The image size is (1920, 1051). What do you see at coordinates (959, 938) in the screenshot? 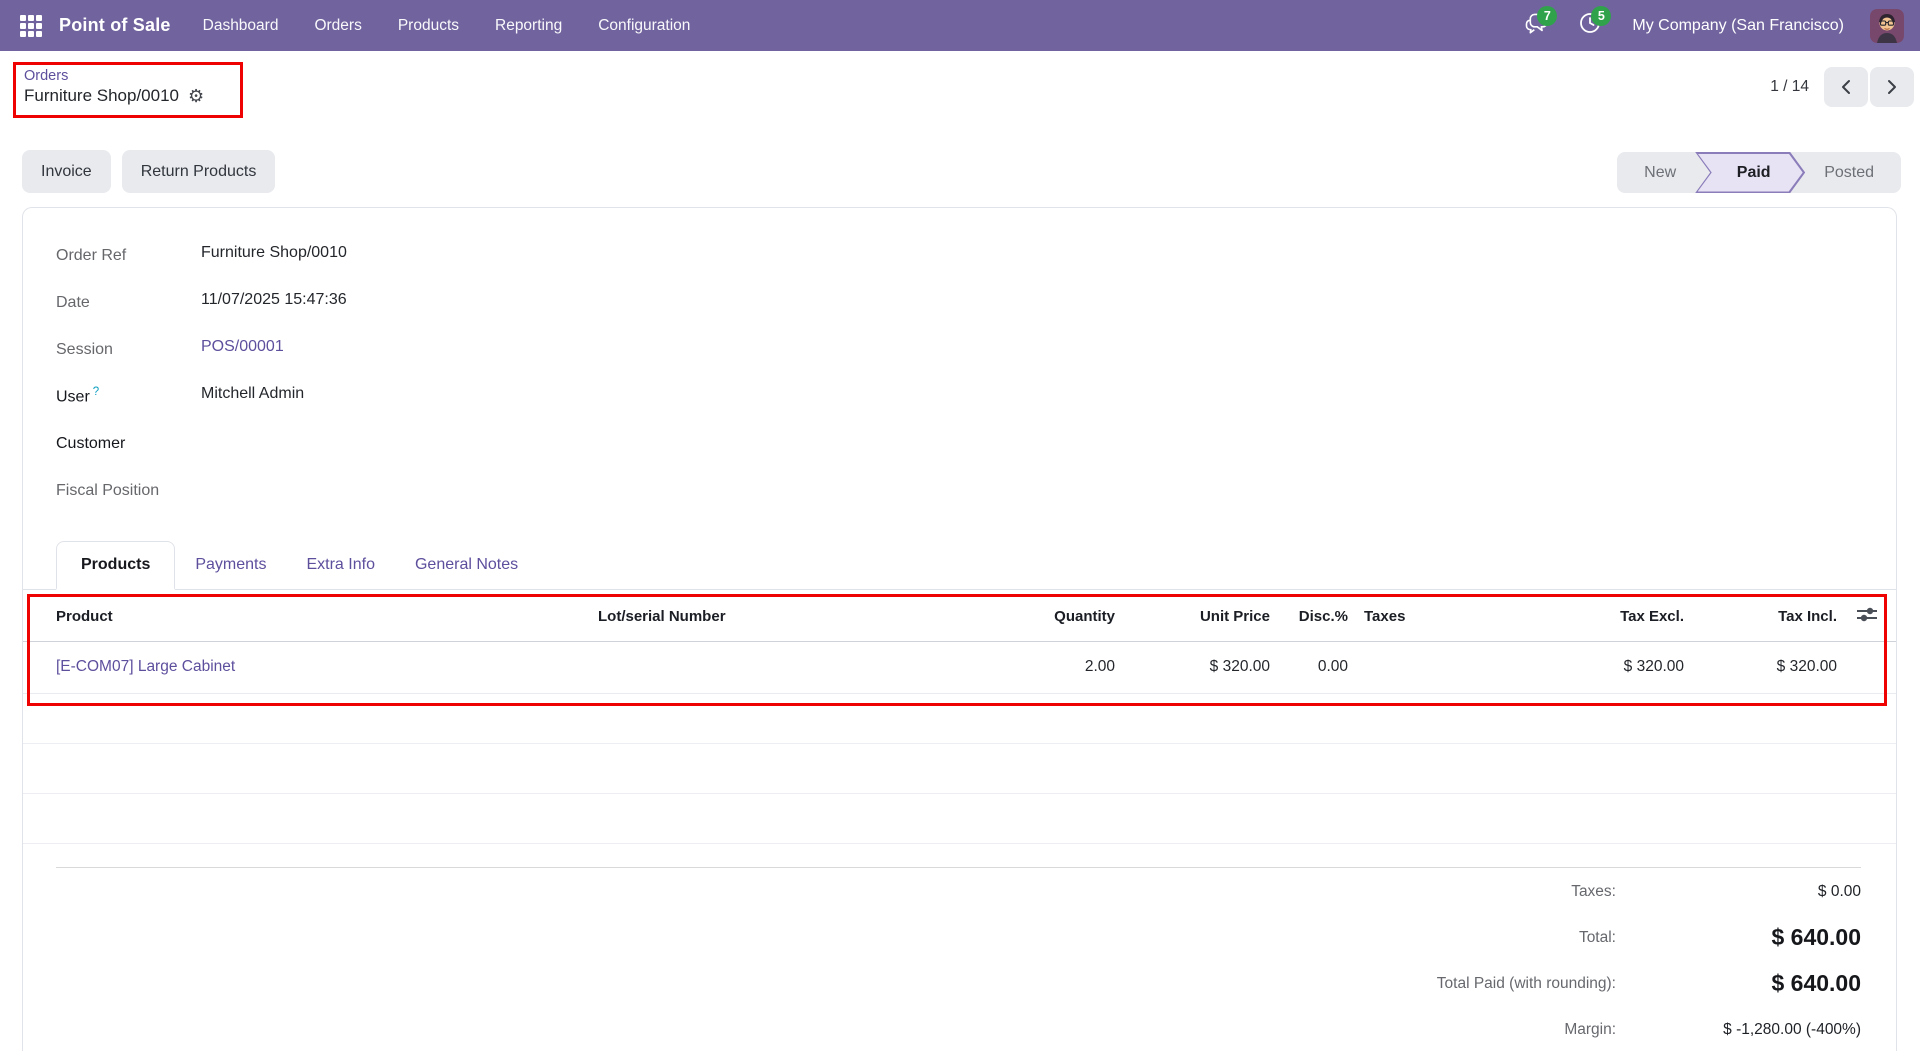
I see `total-row-total: Total: $ 640.00` at bounding box center [959, 938].